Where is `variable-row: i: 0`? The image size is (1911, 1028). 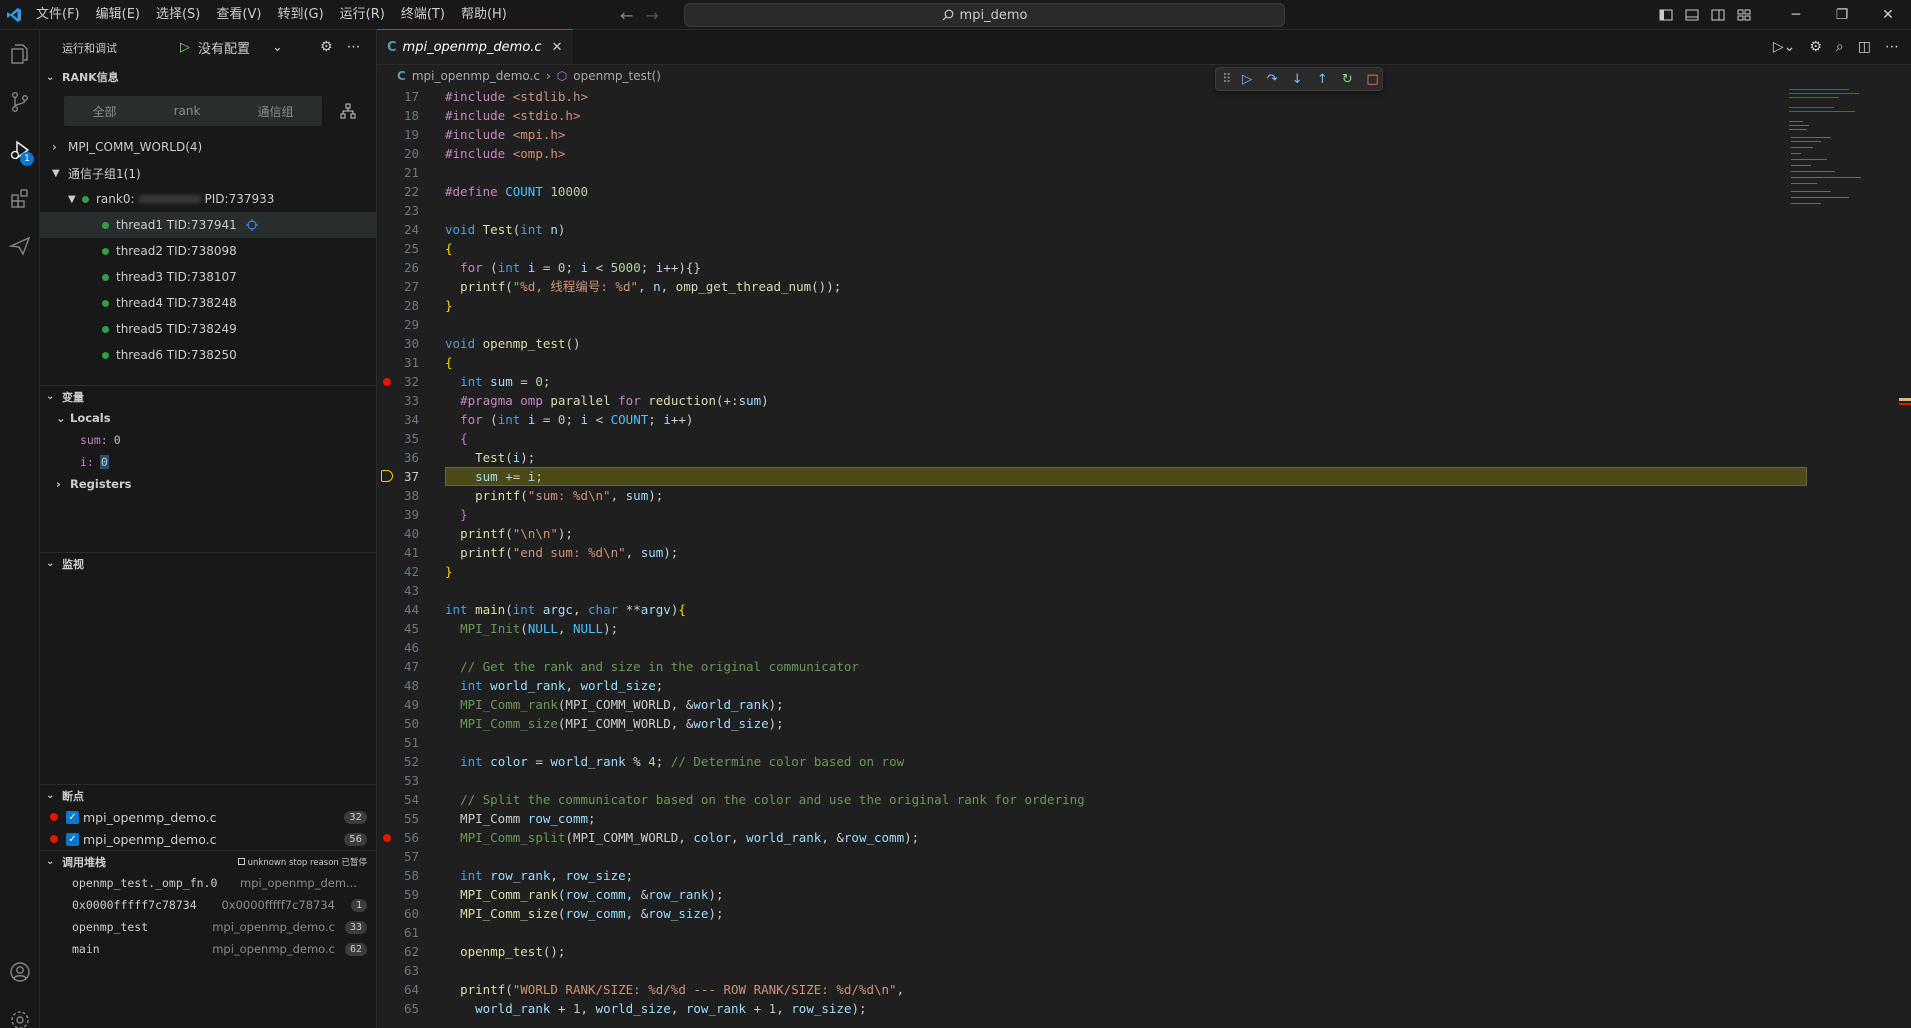
variable-row: i: 0 is located at coordinates (208, 462).